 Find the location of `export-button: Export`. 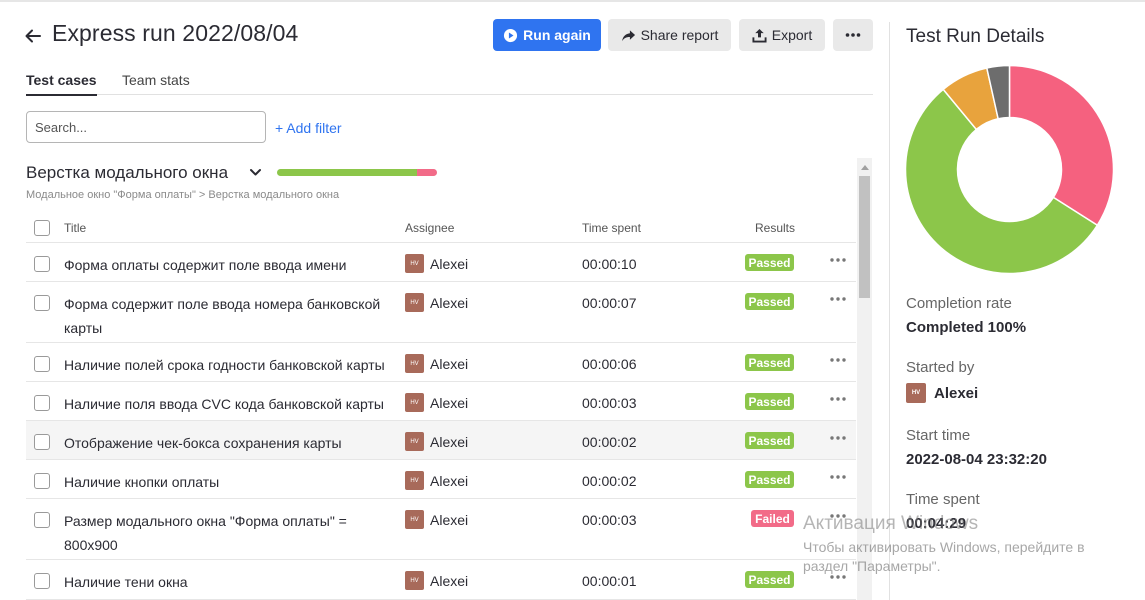

export-button: Export is located at coordinates (782, 35).